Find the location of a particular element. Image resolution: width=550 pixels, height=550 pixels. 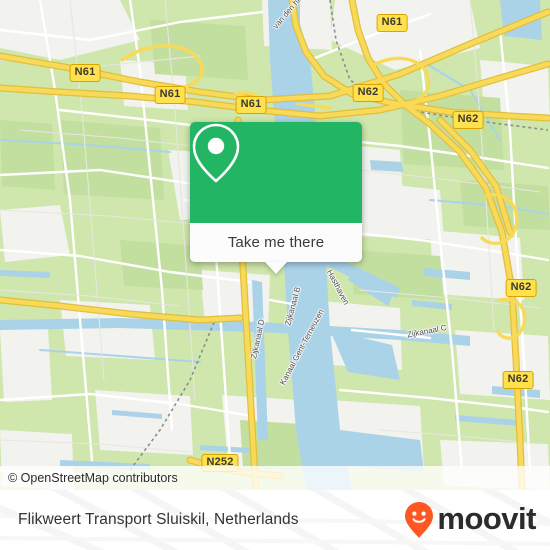

map-pin-icon is located at coordinates (216, 153).